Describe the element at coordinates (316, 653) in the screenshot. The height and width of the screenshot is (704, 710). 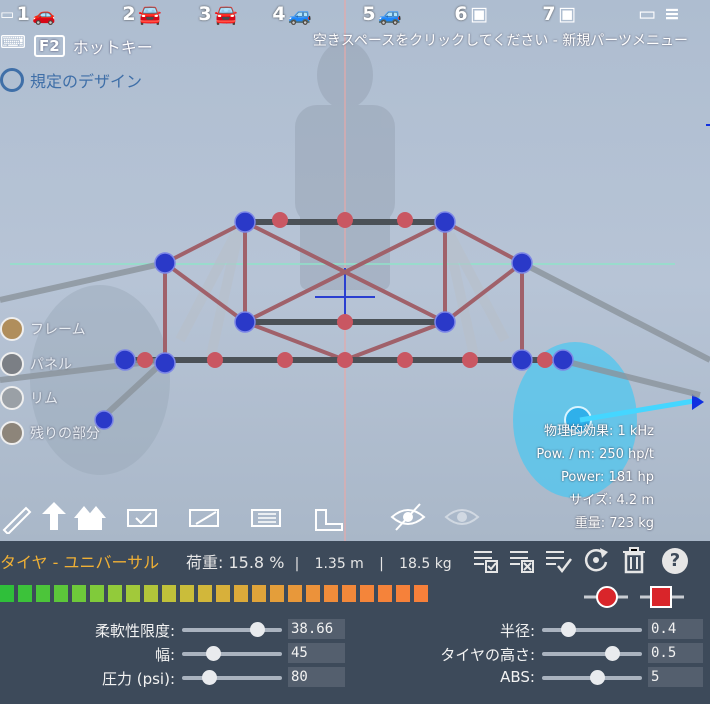
I see `width-value: 45` at that location.